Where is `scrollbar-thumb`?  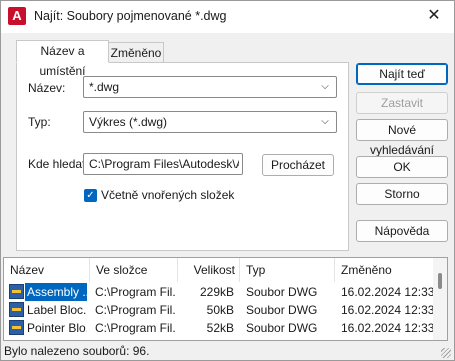
scrollbar-thumb is located at coordinates (440, 281).